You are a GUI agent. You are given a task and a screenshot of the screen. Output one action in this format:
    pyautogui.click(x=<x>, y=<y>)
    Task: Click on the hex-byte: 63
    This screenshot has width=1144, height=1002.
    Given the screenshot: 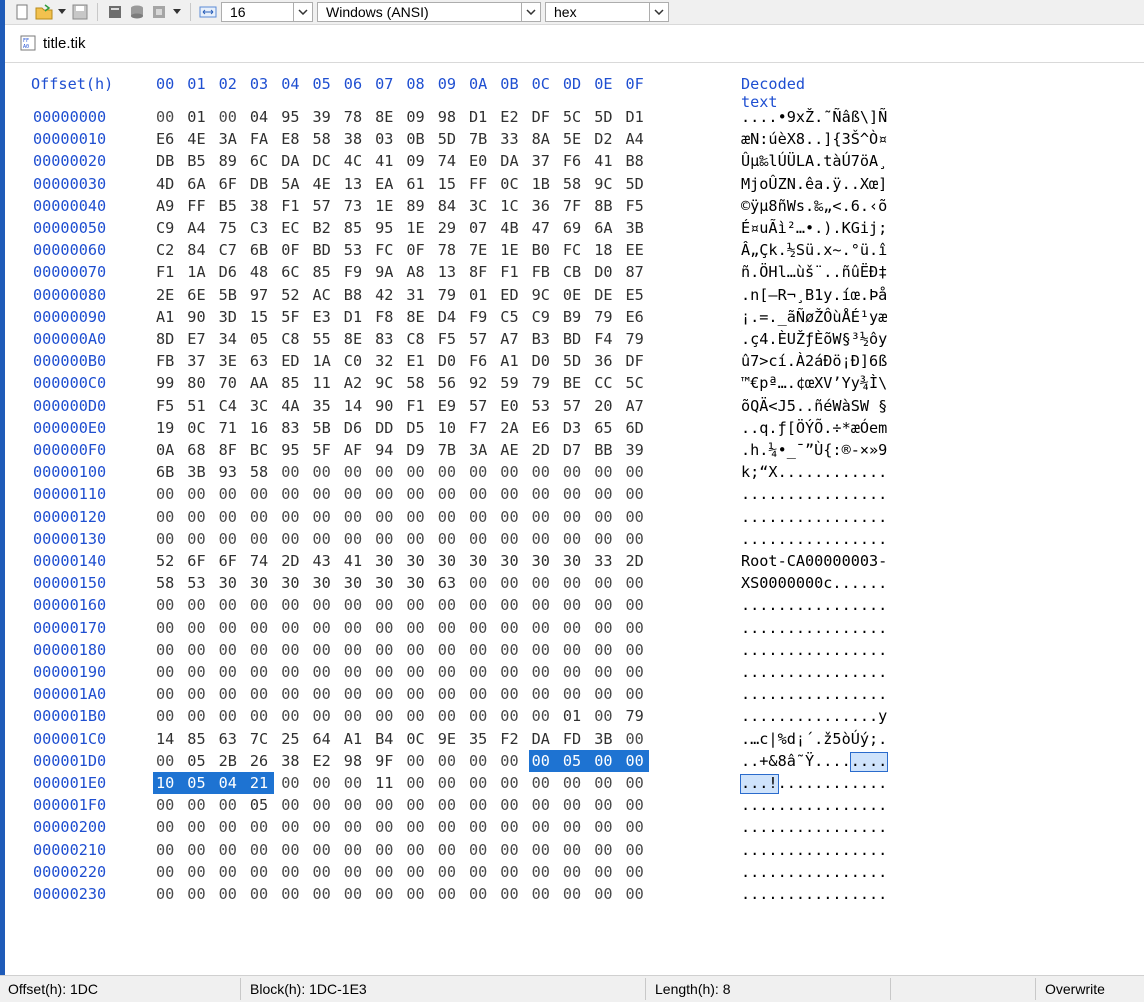 What is the action you would take?
    pyautogui.click(x=449, y=583)
    